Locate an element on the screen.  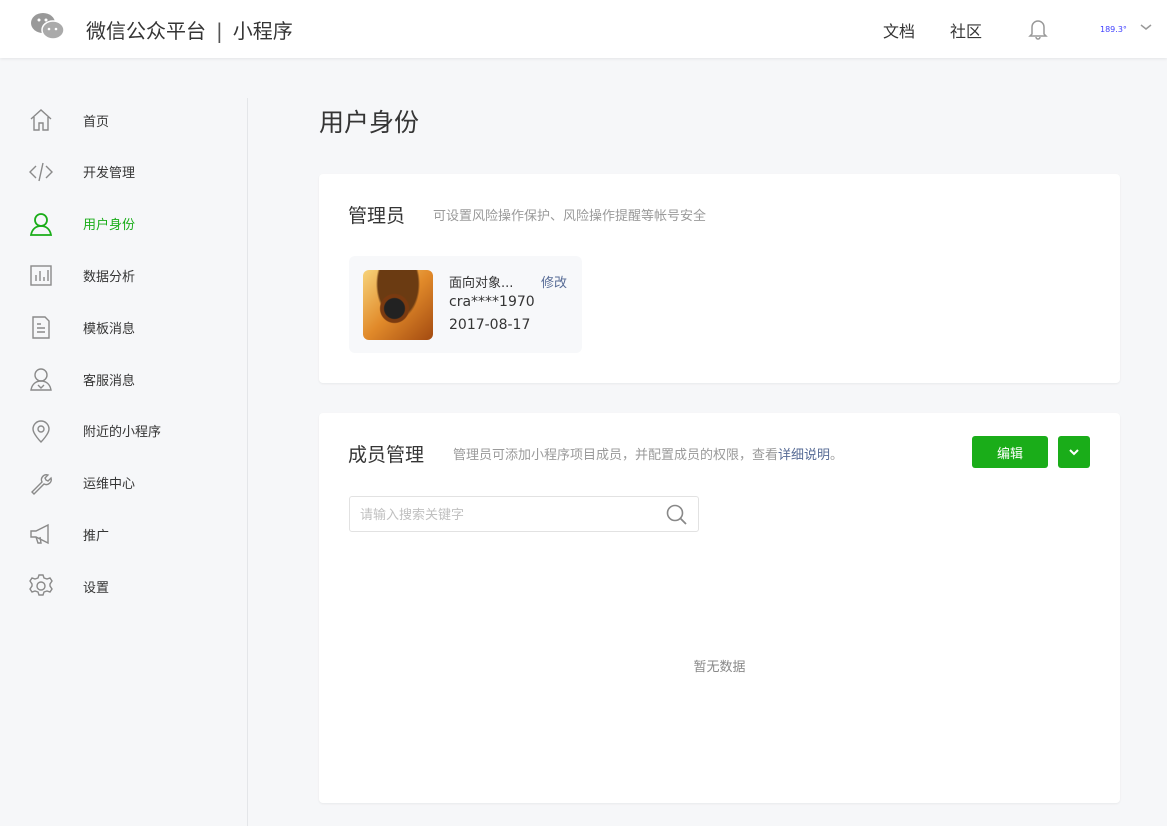
sidebar-item-label: 推广 is located at coordinates (96, 536).